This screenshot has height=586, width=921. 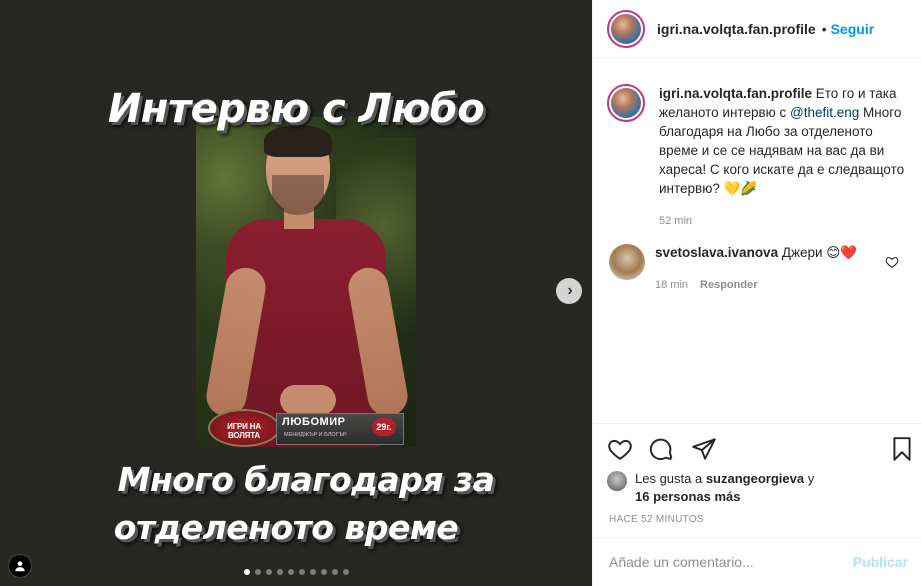 I want to click on caption-avatar, so click(x=626, y=103).